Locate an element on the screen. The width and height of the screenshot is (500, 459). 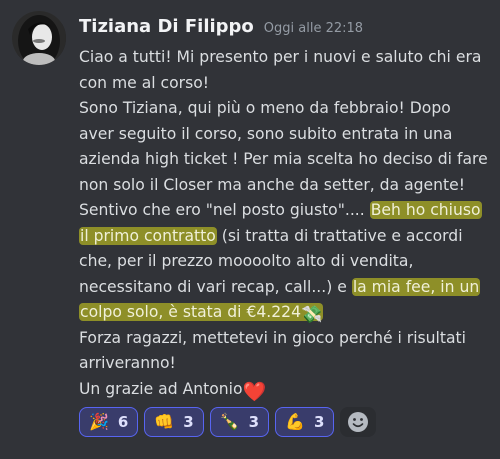
reaction-party-popper: 🎉 6 is located at coordinates (109, 422).